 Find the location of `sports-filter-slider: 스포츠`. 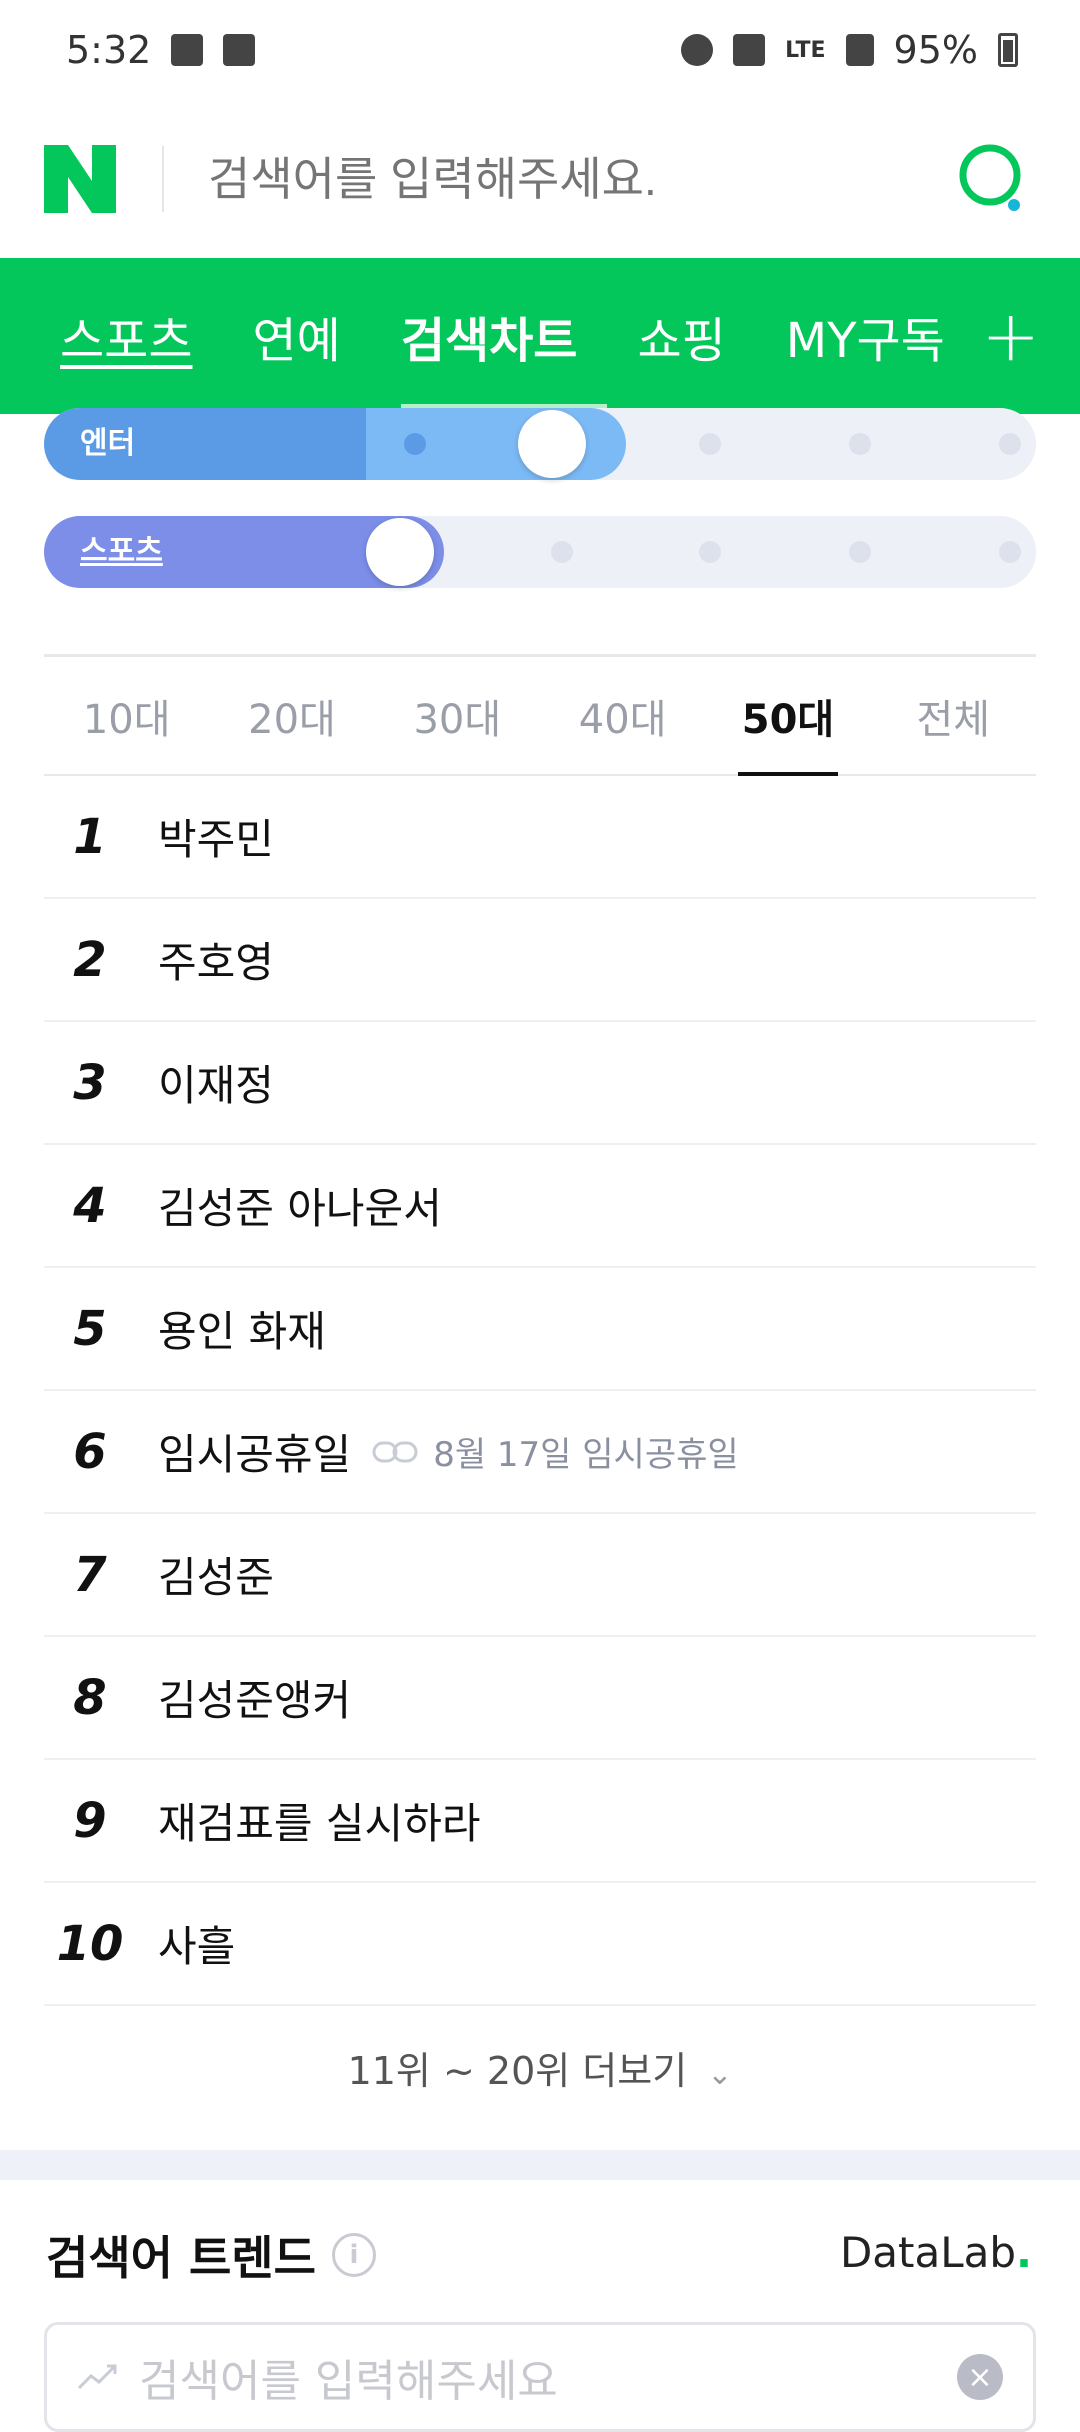

sports-filter-slider: 스포츠 is located at coordinates (540, 552).